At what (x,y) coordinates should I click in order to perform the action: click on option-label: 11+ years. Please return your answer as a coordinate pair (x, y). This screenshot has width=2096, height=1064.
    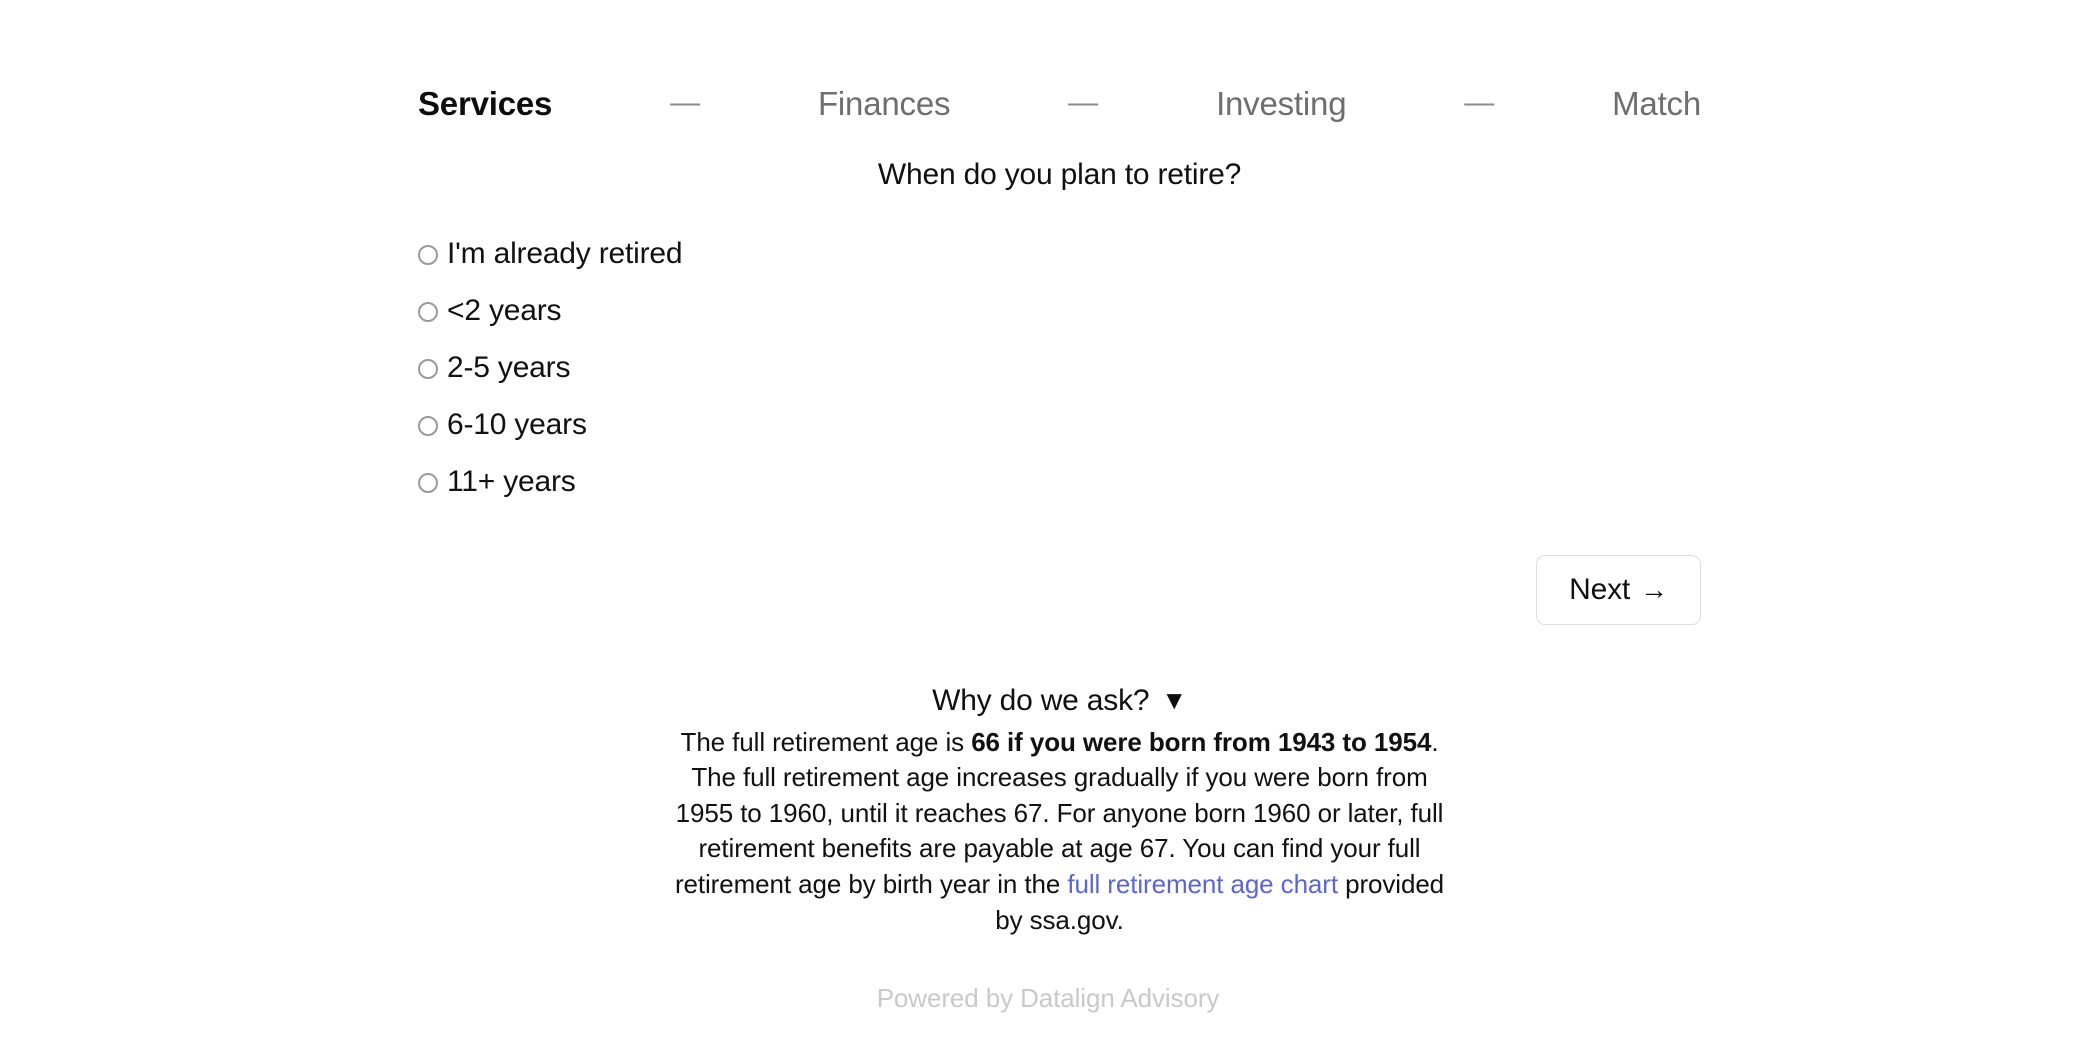
    Looking at the image, I should click on (511, 481).